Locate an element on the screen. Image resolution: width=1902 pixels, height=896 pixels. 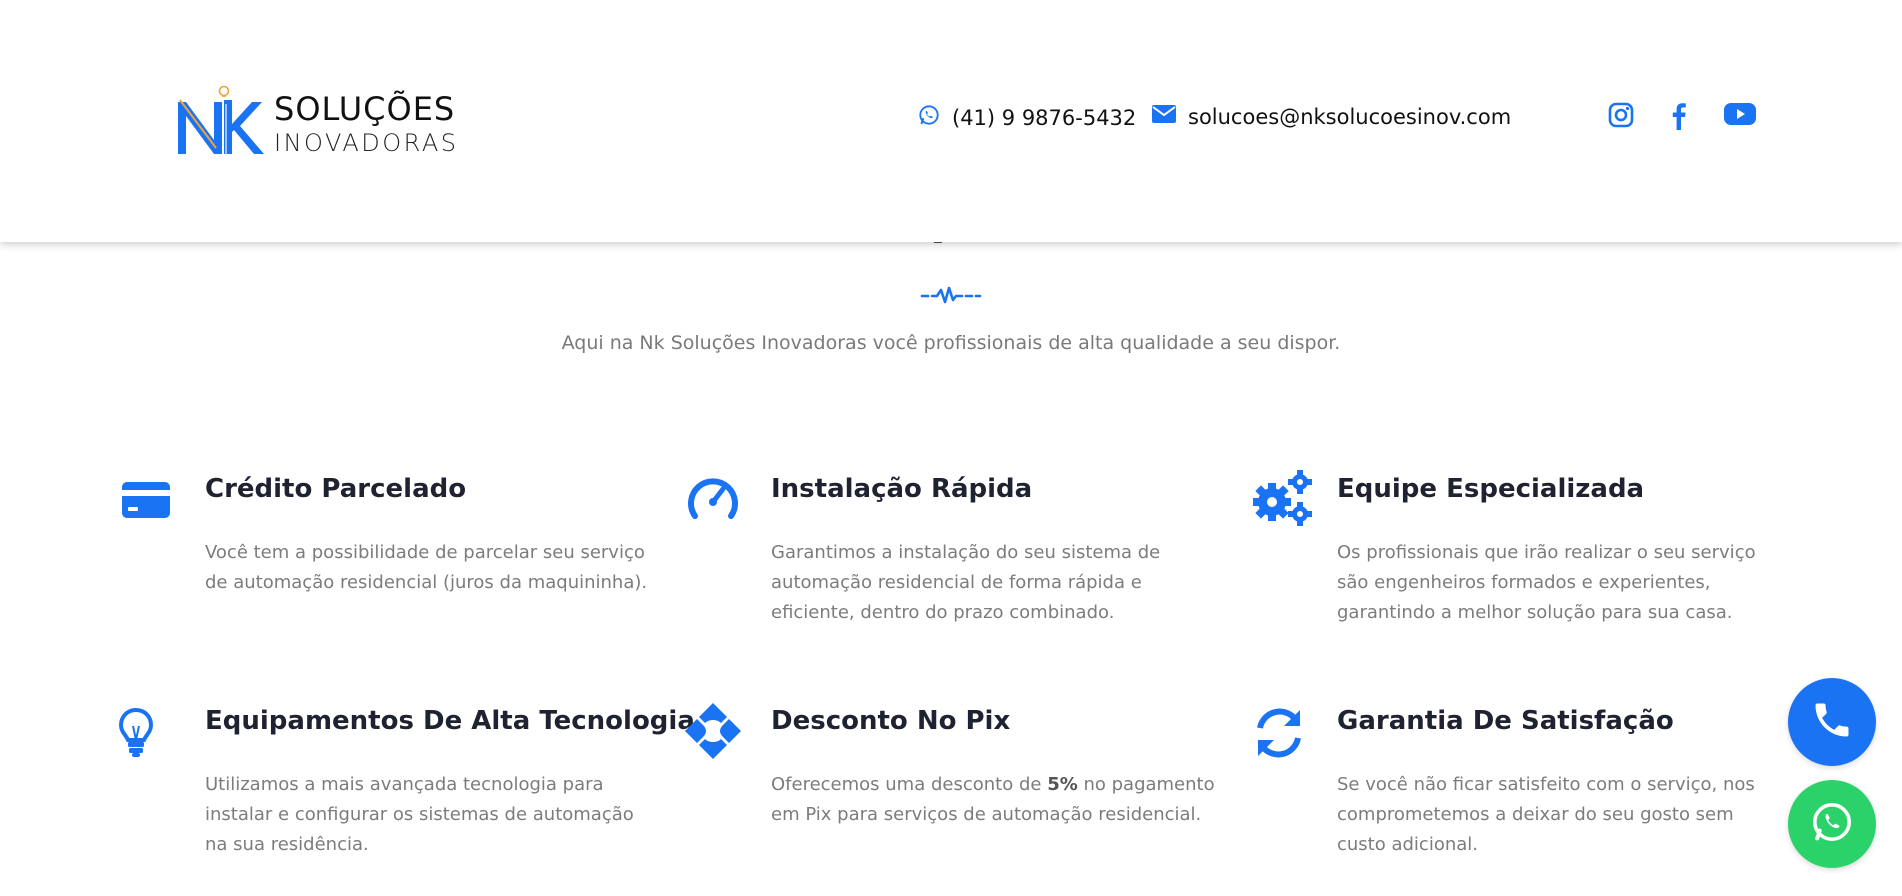
call-button is located at coordinates (1832, 722).